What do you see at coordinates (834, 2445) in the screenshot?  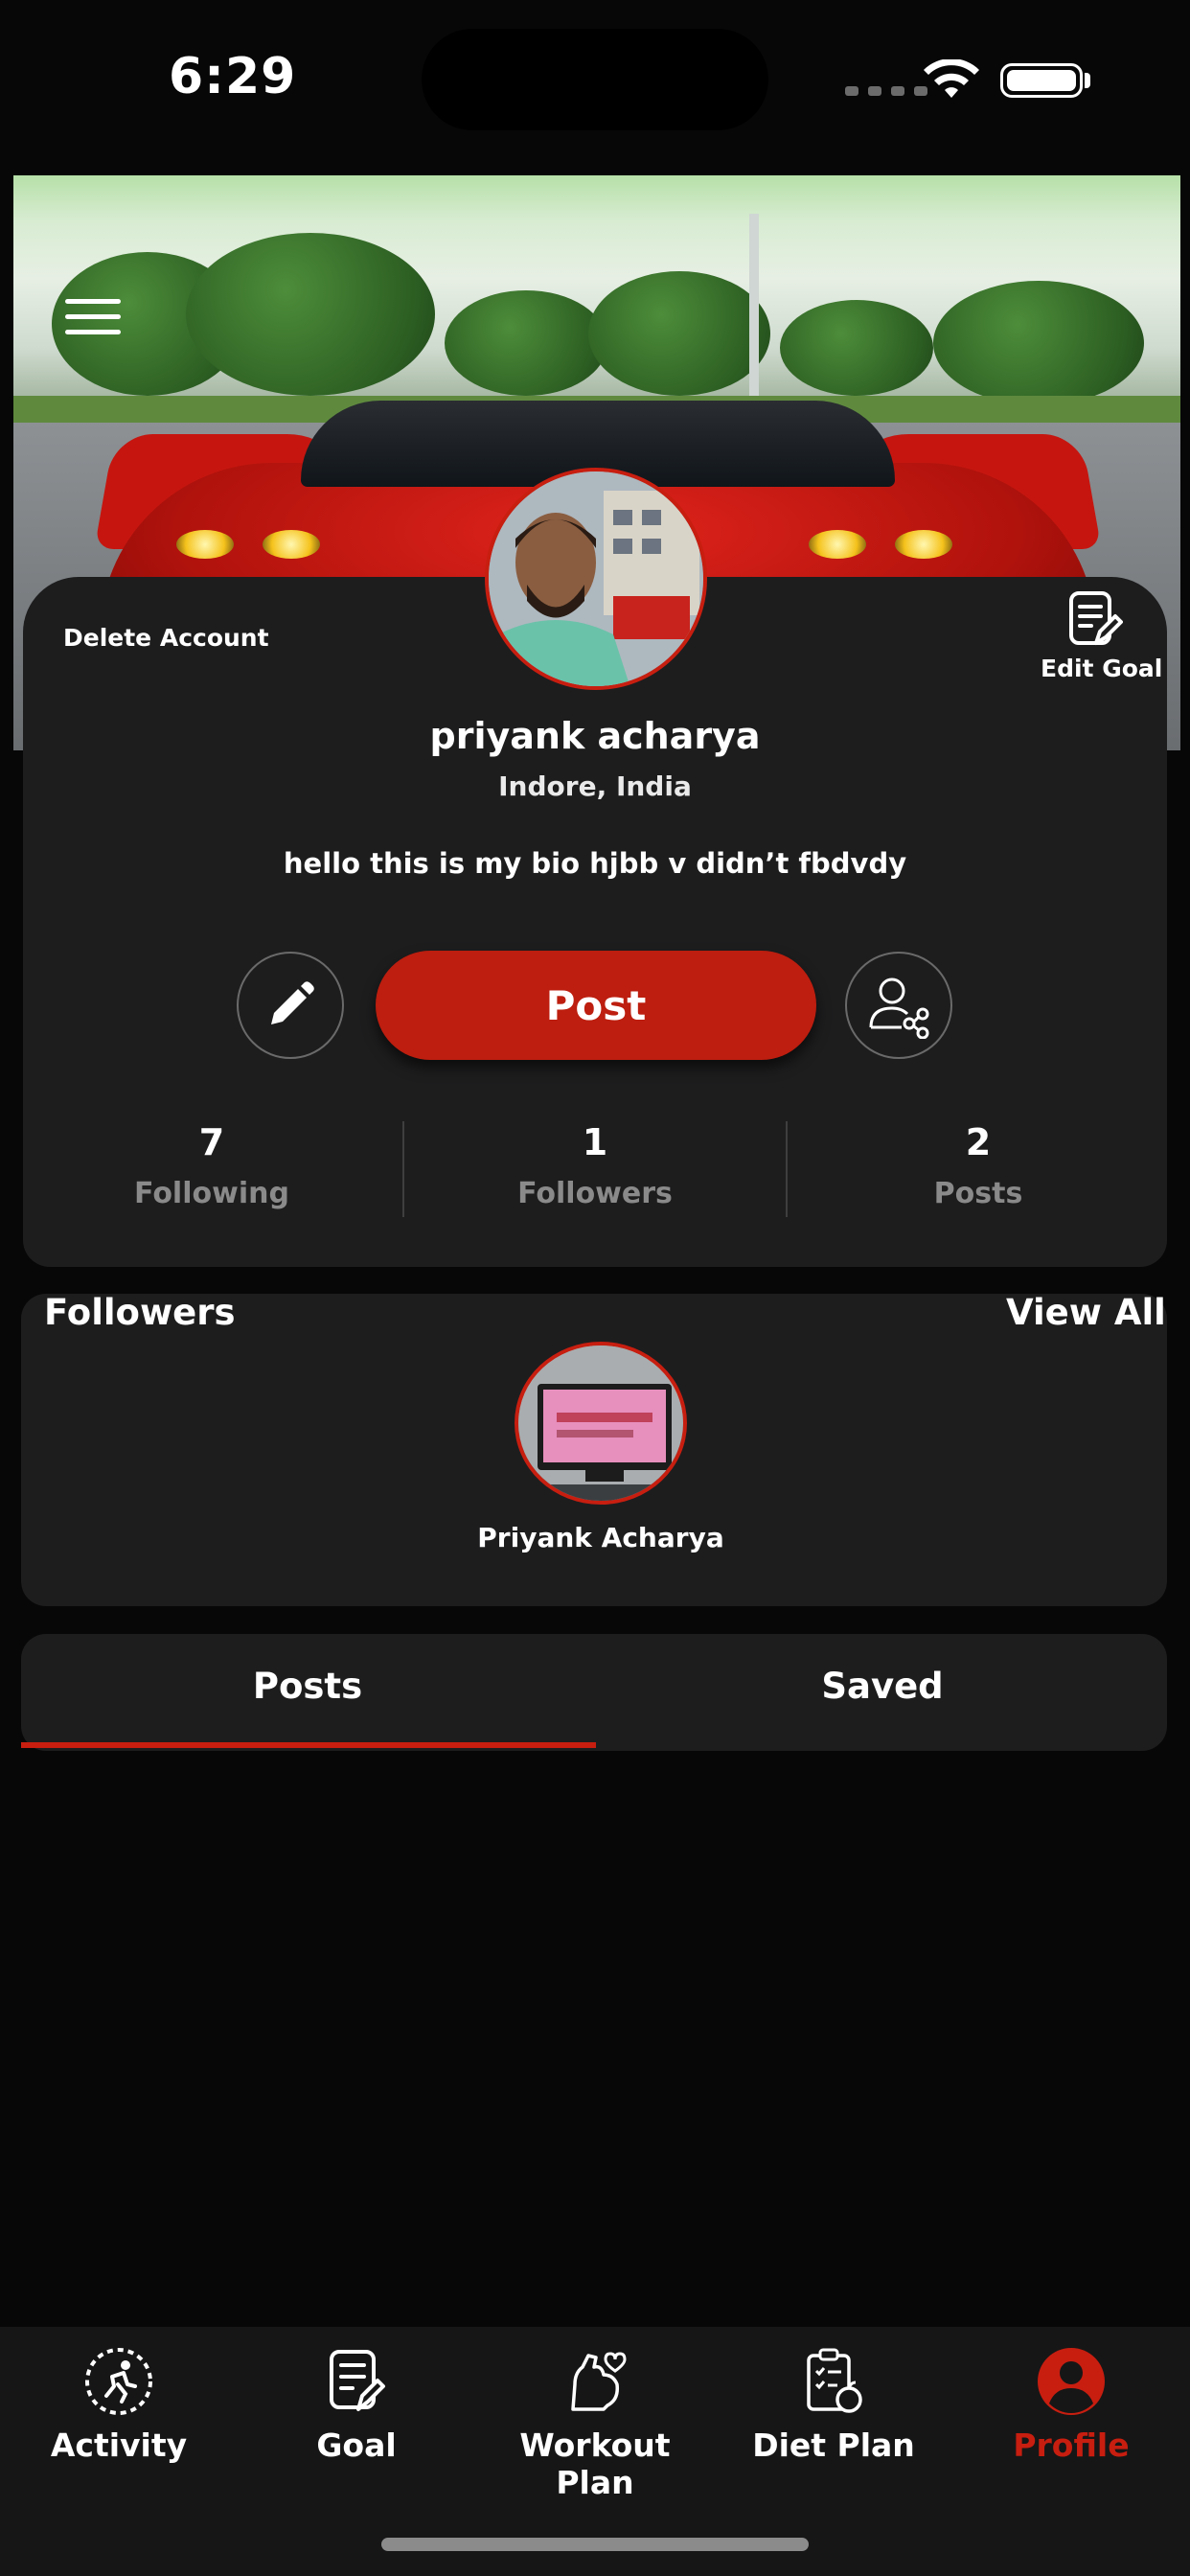 I see `nav-diet-plan-label: Diet Plan` at bounding box center [834, 2445].